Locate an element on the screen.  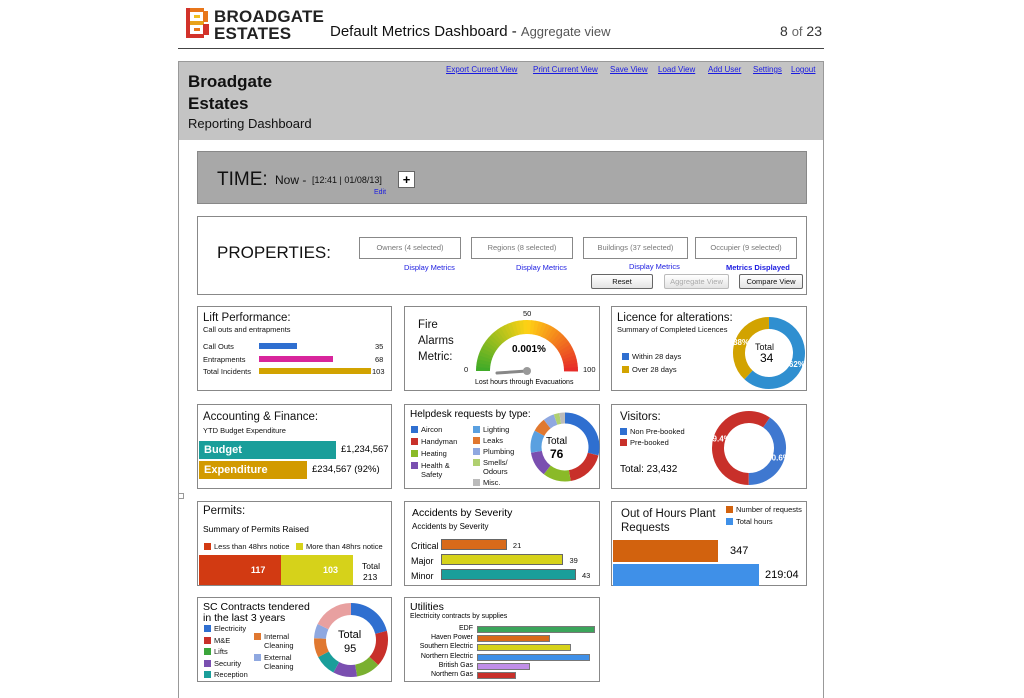
licence-legend-over: Over 28 days is located at coordinates (649, 369).